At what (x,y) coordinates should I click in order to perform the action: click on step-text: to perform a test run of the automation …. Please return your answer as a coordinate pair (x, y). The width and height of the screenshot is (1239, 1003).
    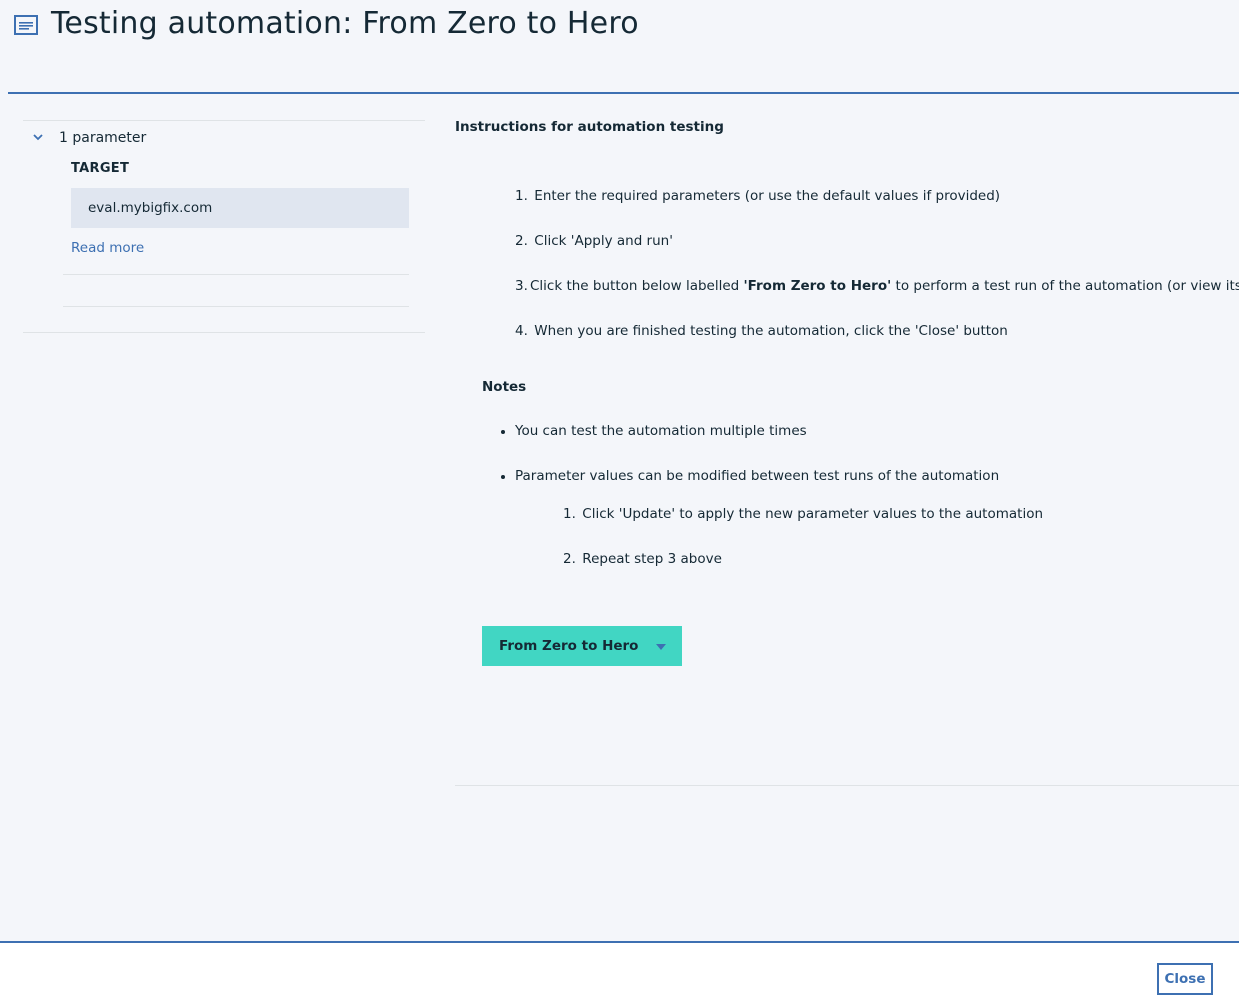
    Looking at the image, I should click on (1067, 286).